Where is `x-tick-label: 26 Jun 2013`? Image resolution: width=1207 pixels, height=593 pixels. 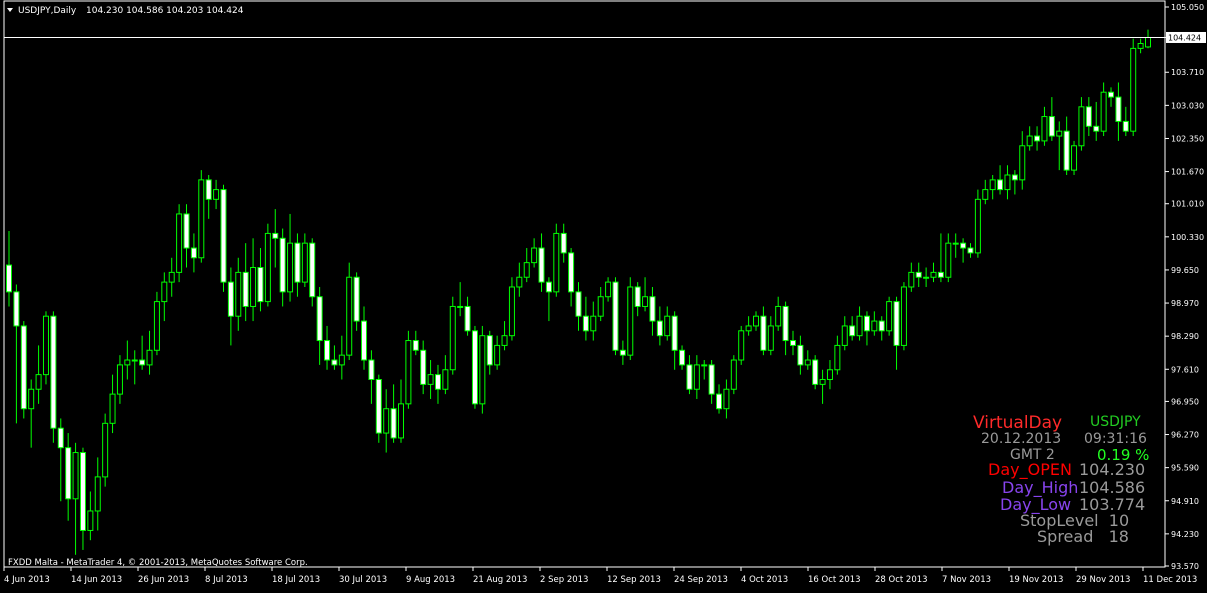
x-tick-label: 26 Jun 2013 is located at coordinates (163, 580).